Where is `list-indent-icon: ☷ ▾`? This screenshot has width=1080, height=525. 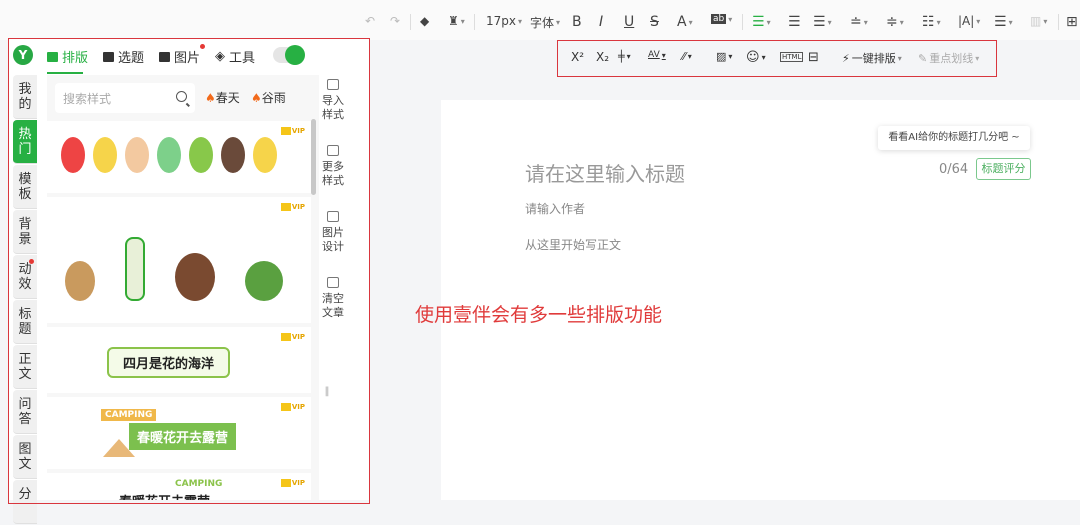
list-indent-icon: ☷ ▾ is located at coordinates (931, 22).